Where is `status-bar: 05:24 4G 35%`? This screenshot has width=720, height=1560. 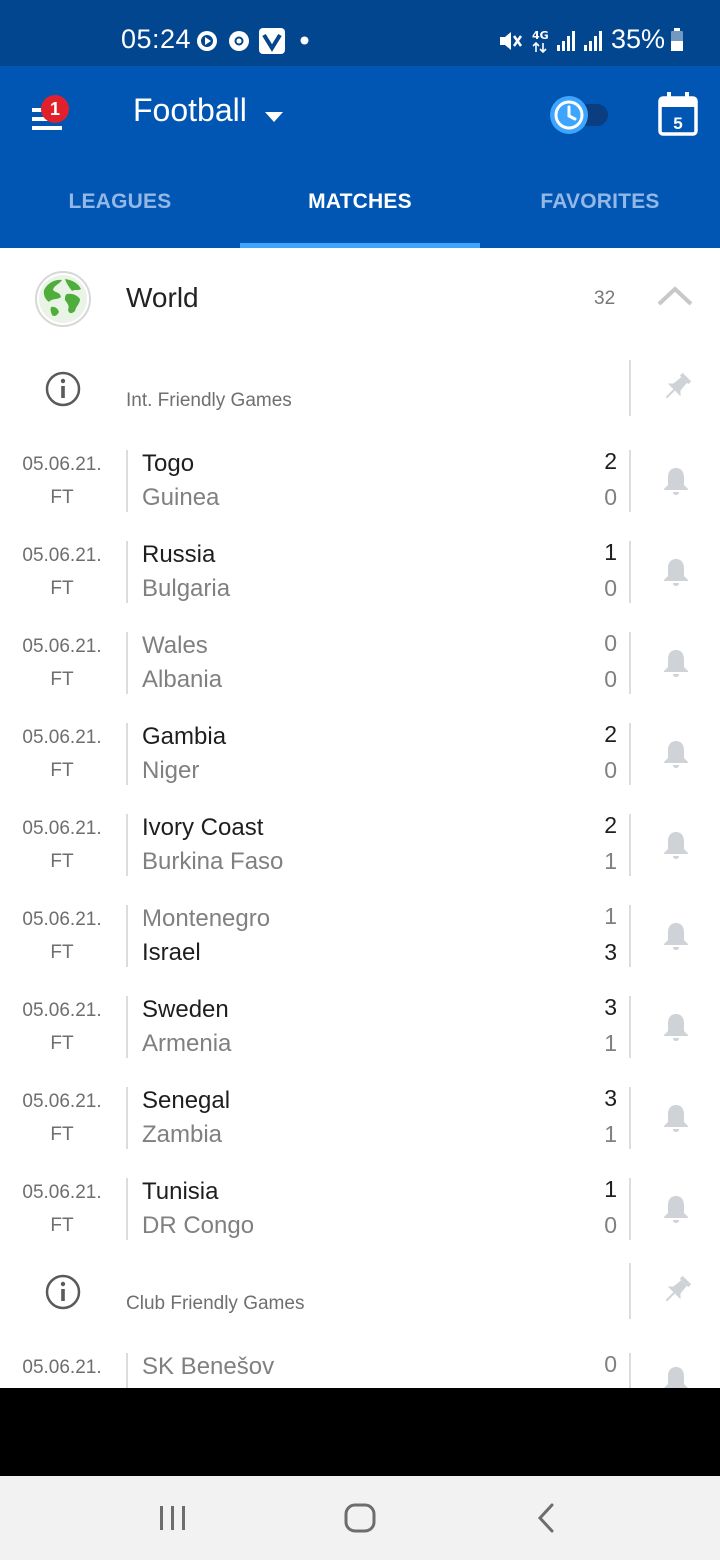
status-bar: 05:24 4G 35% is located at coordinates (360, 33).